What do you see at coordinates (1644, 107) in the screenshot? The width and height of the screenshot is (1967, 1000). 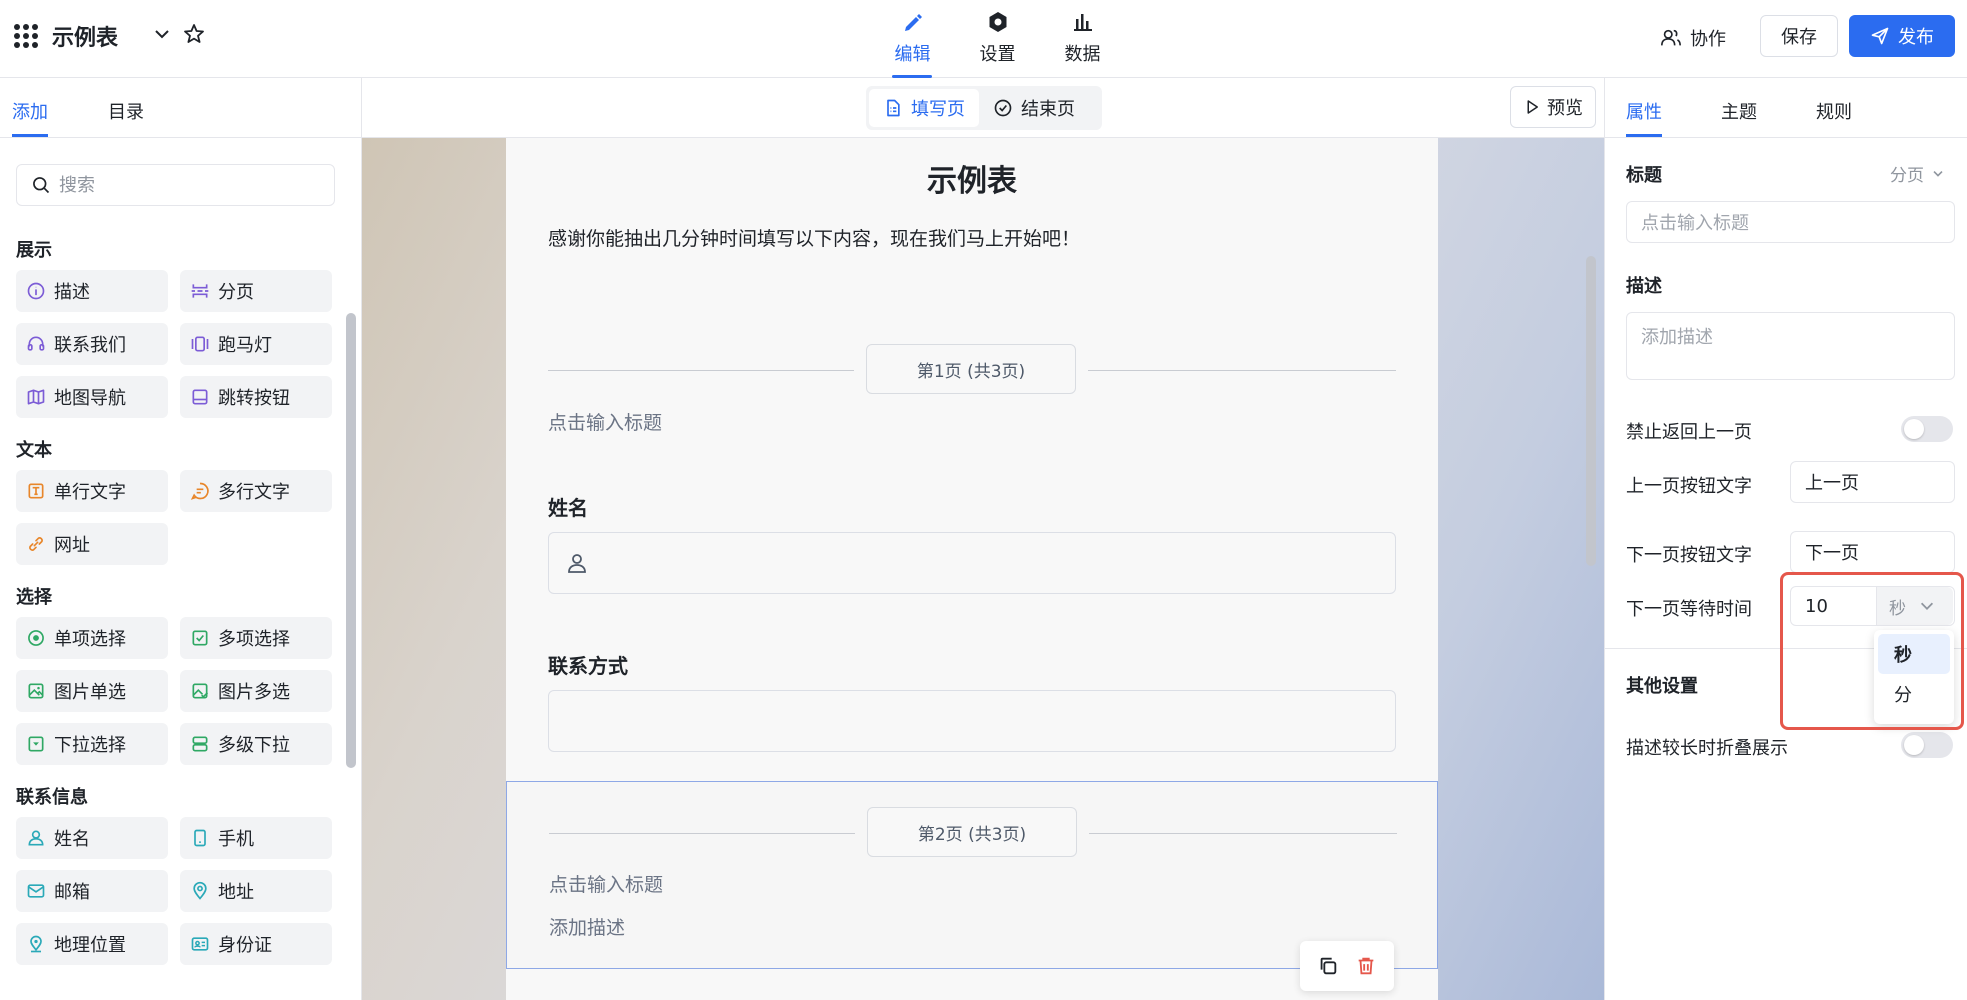 I see `tab-properties: 属性` at bounding box center [1644, 107].